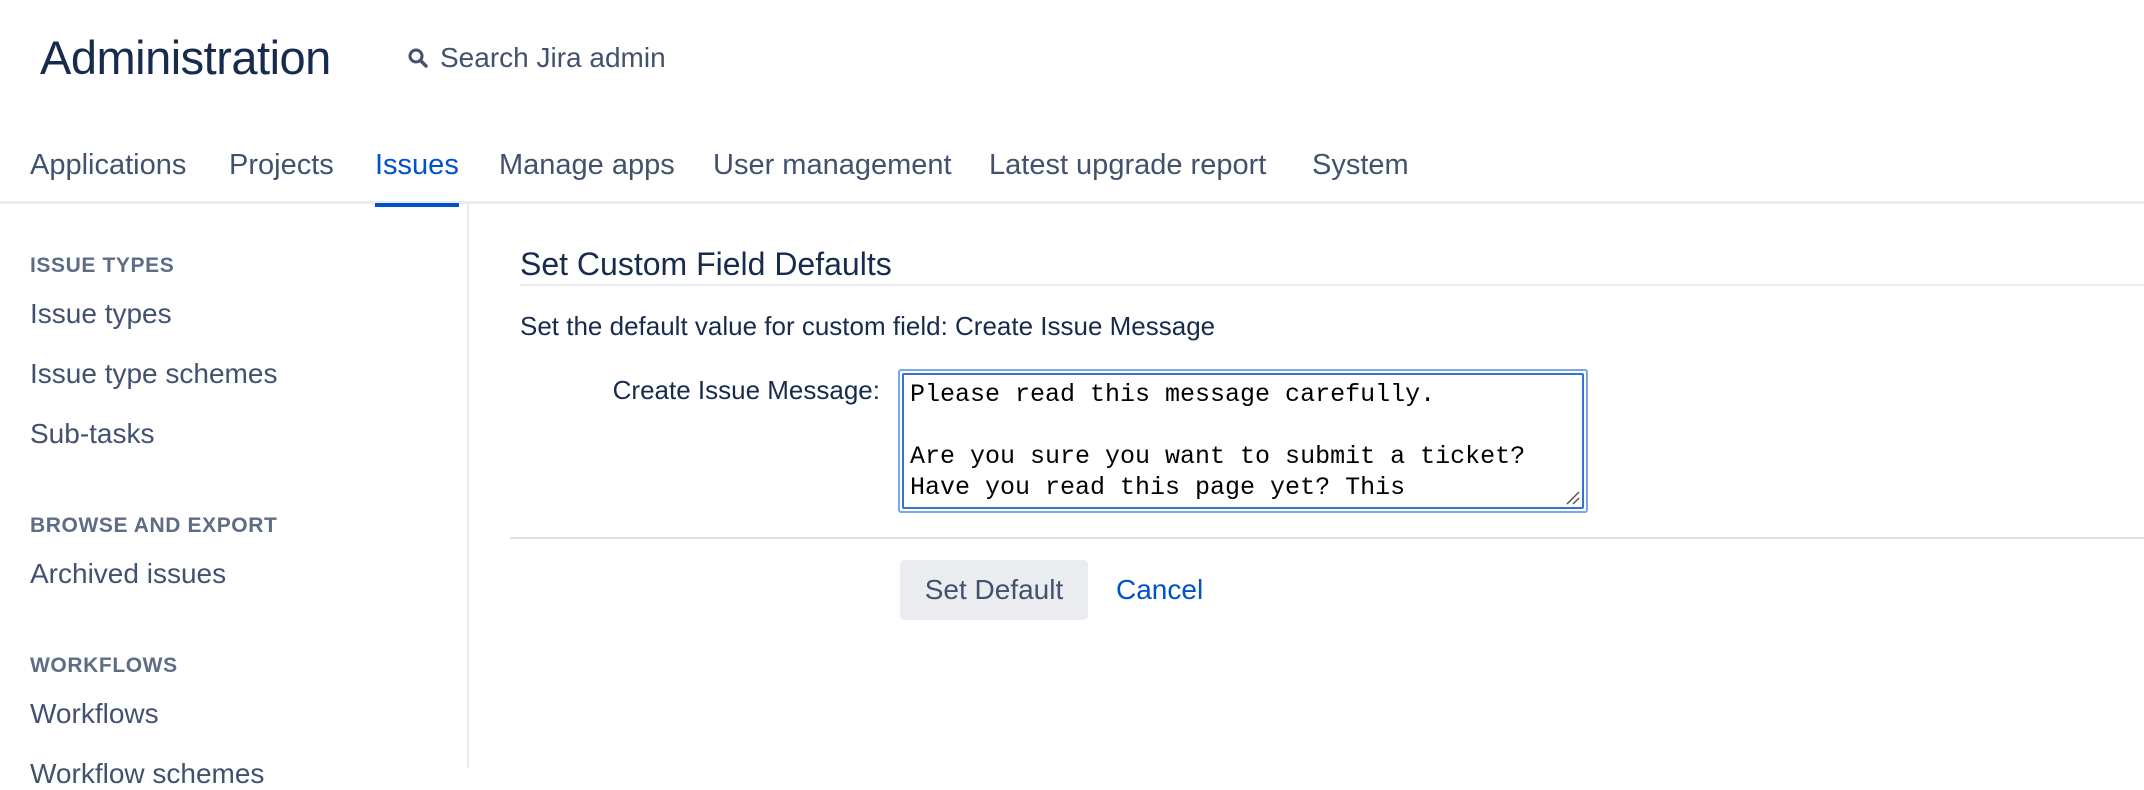 The width and height of the screenshot is (2144, 790). What do you see at coordinates (1159, 590) in the screenshot?
I see `cancel-link: Cancel` at bounding box center [1159, 590].